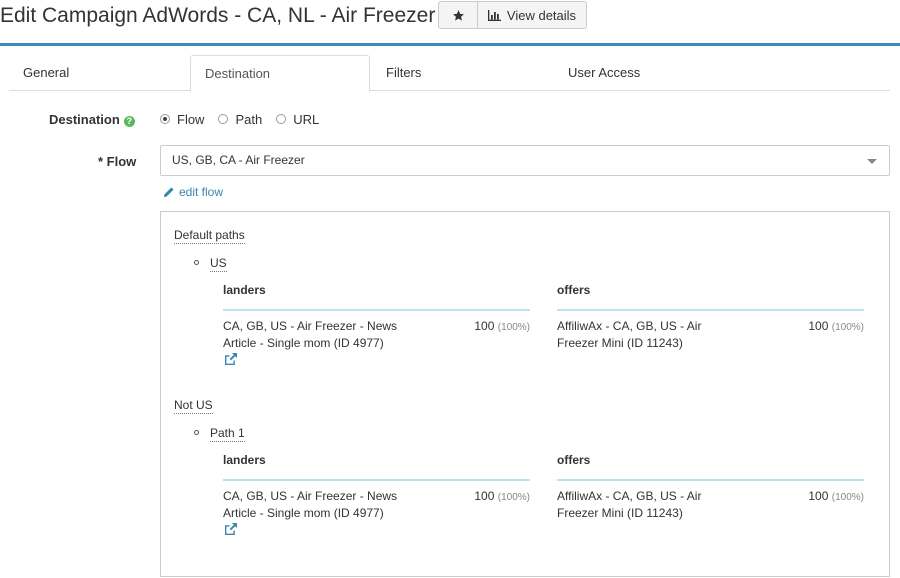 The height and width of the screenshot is (578, 900). Describe the element at coordinates (238, 160) in the screenshot. I see `flow-select-value: US, GB, CA - Air Freezer` at that location.